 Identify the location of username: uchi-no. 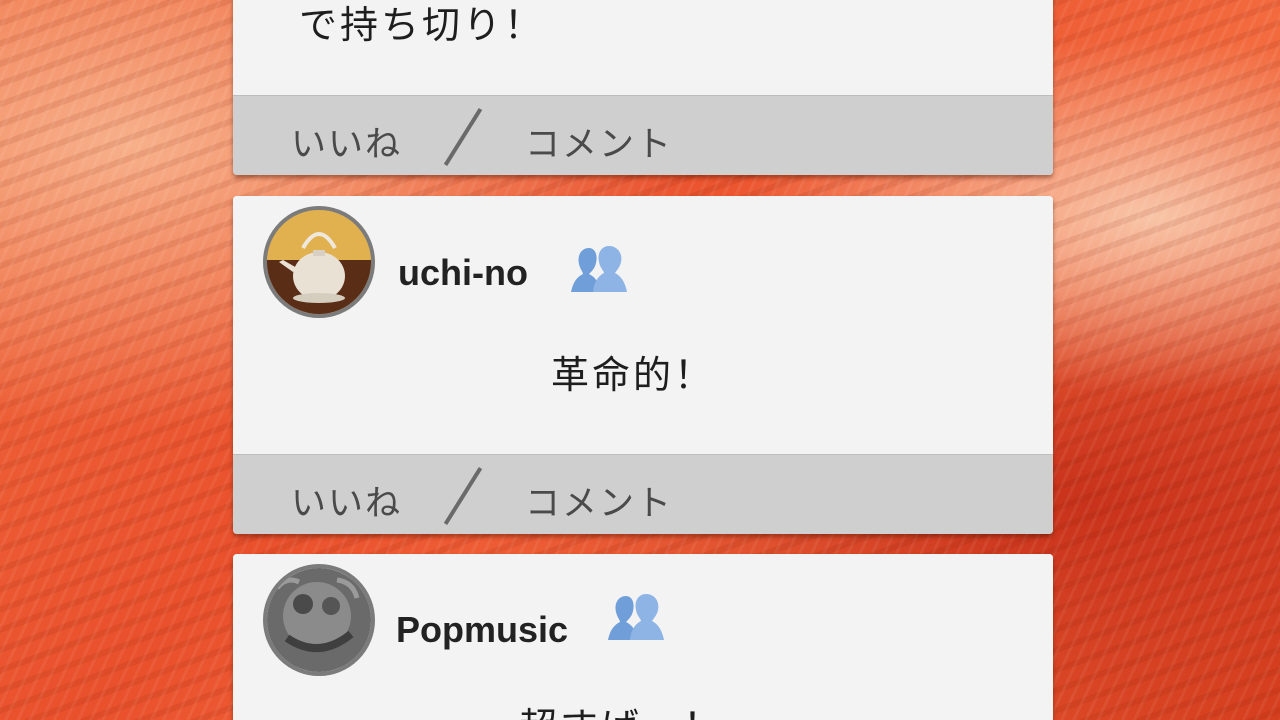
(463, 273).